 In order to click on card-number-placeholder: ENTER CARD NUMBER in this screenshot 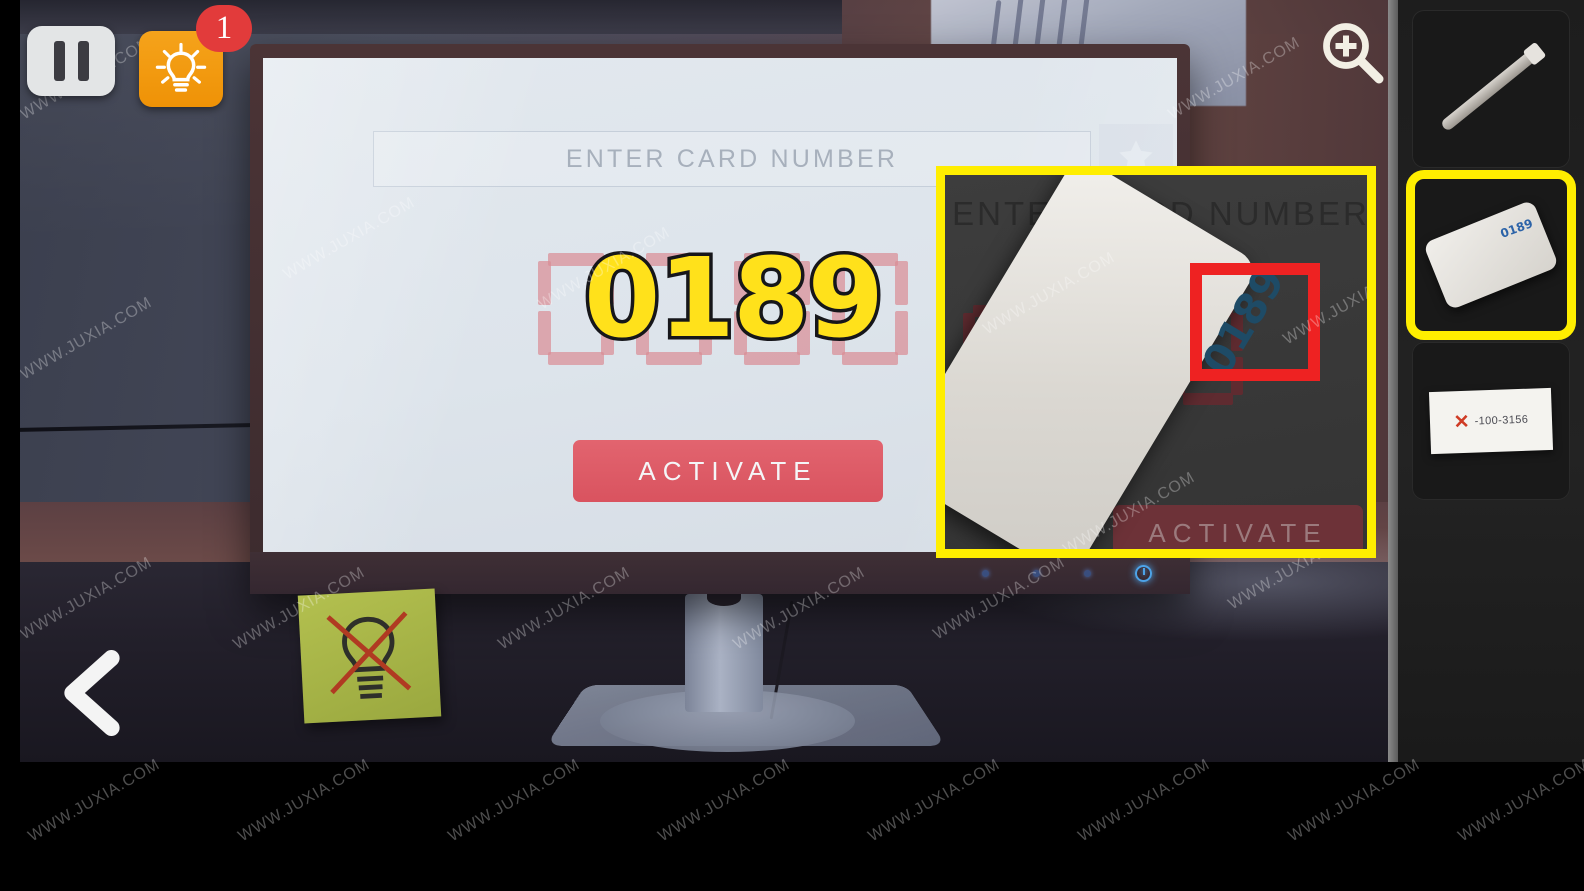, I will do `click(732, 158)`.